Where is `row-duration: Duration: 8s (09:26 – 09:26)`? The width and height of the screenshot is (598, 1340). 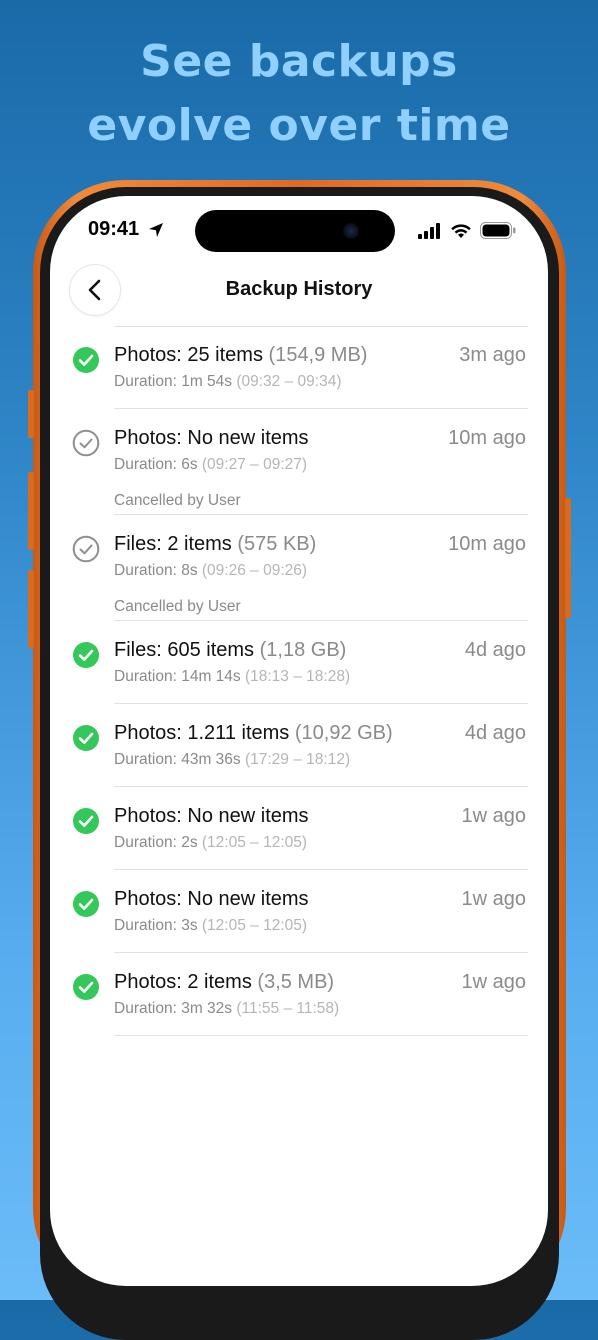
row-duration: Duration: 8s (09:26 – 09:26) is located at coordinates (210, 571).